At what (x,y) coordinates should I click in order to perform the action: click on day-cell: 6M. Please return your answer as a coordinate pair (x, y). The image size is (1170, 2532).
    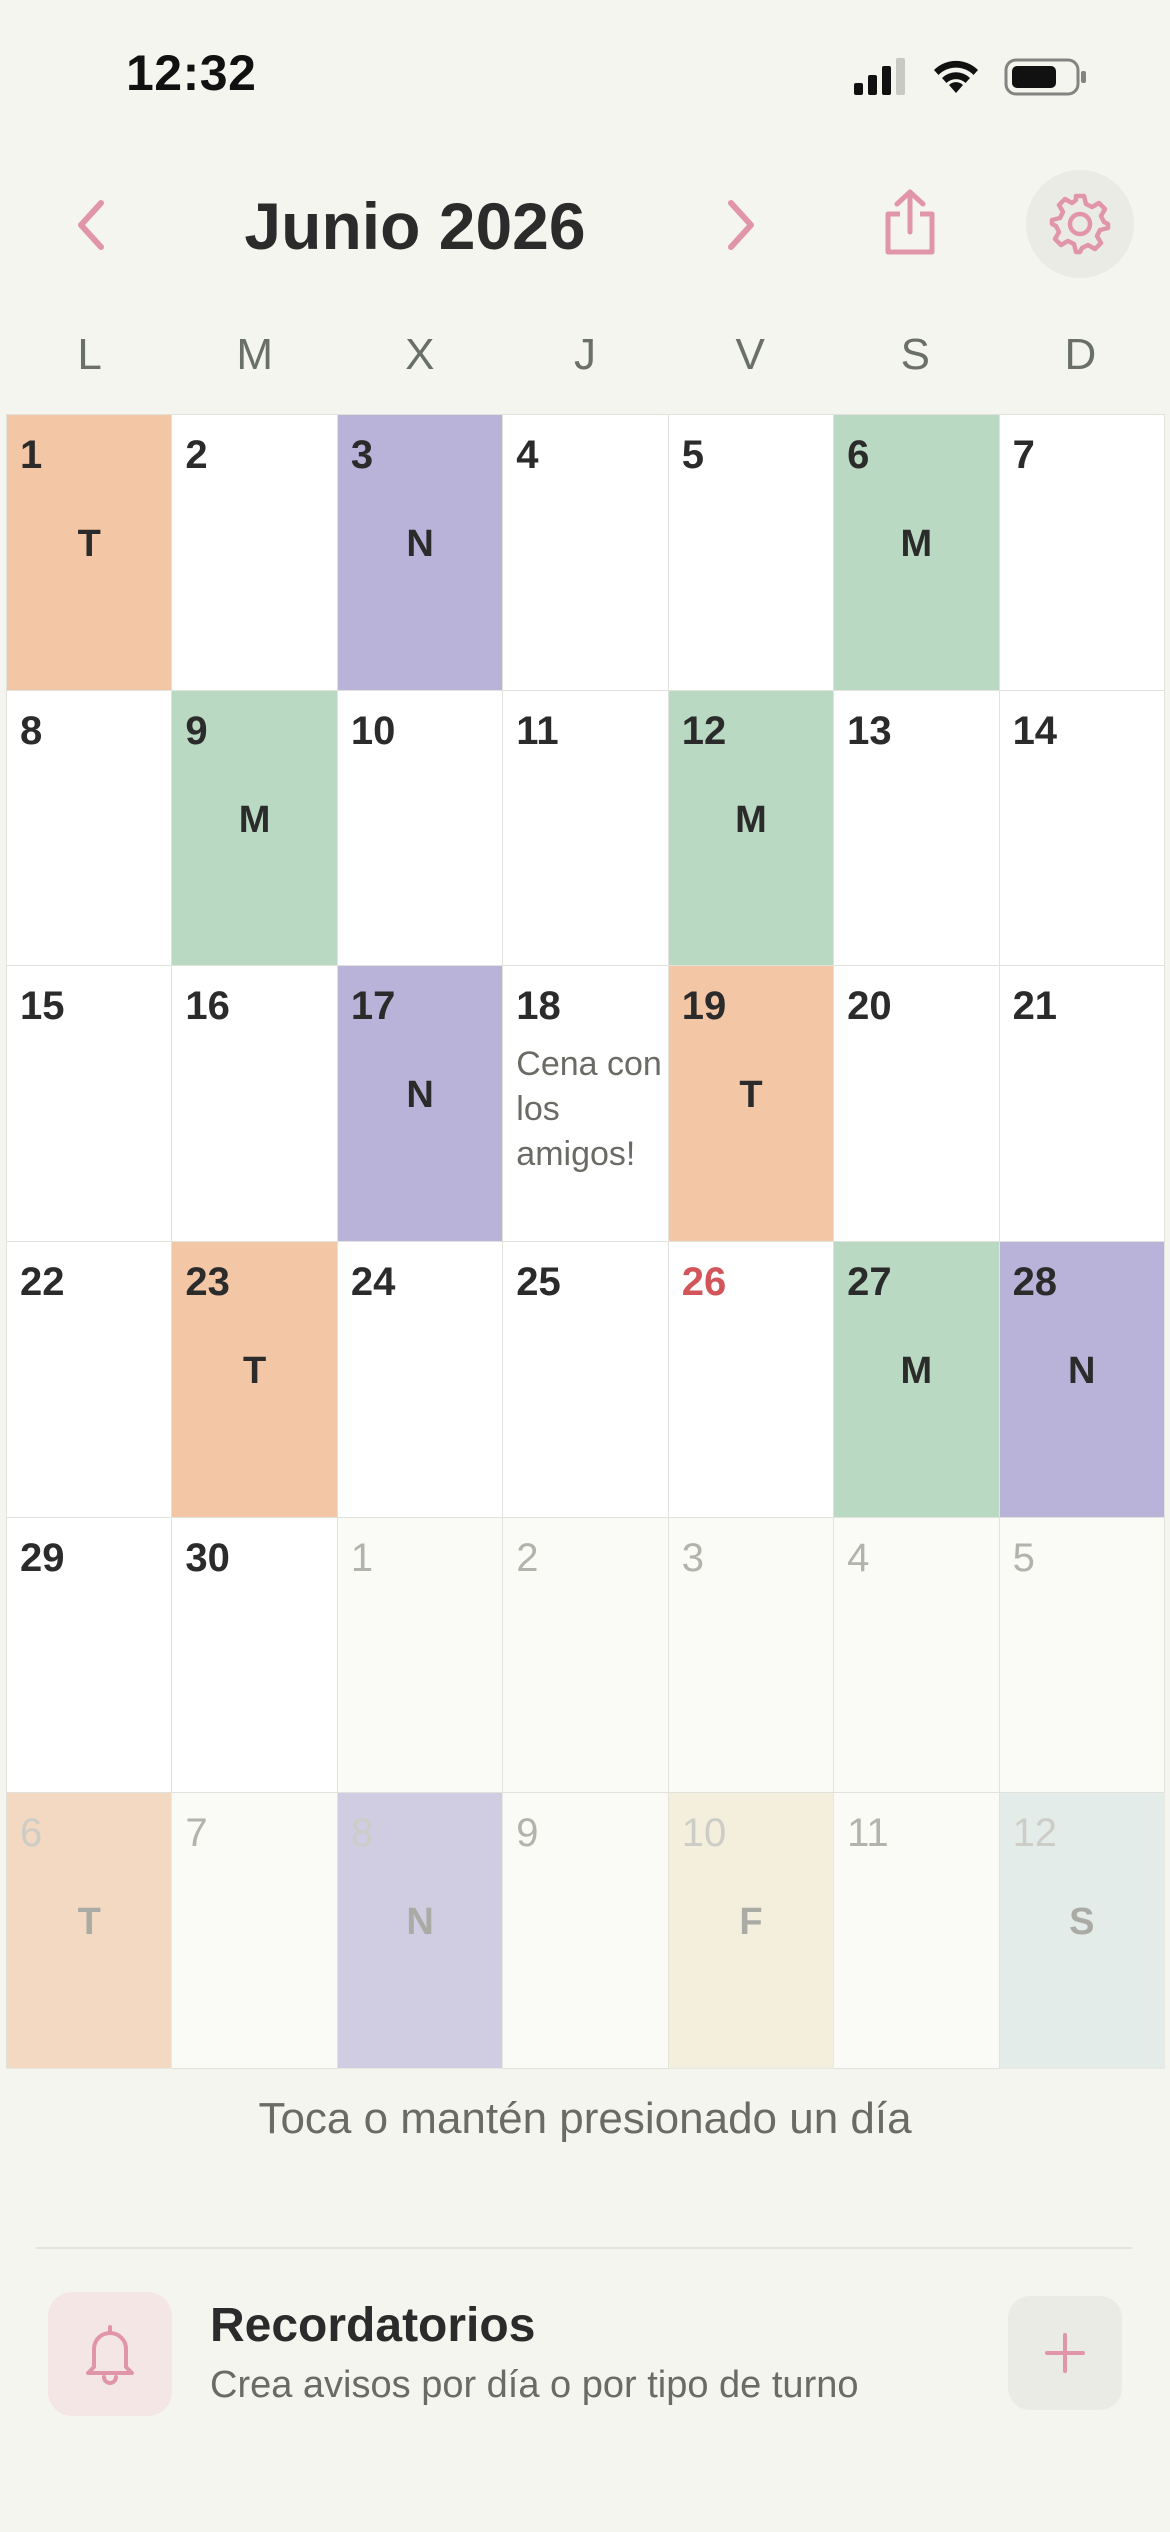
    Looking at the image, I should click on (917, 553).